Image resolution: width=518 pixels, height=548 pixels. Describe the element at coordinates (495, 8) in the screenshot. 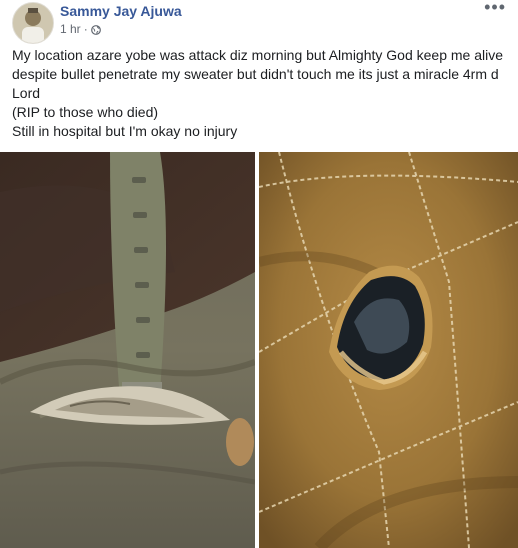

I see `more-options-icon: •••` at that location.